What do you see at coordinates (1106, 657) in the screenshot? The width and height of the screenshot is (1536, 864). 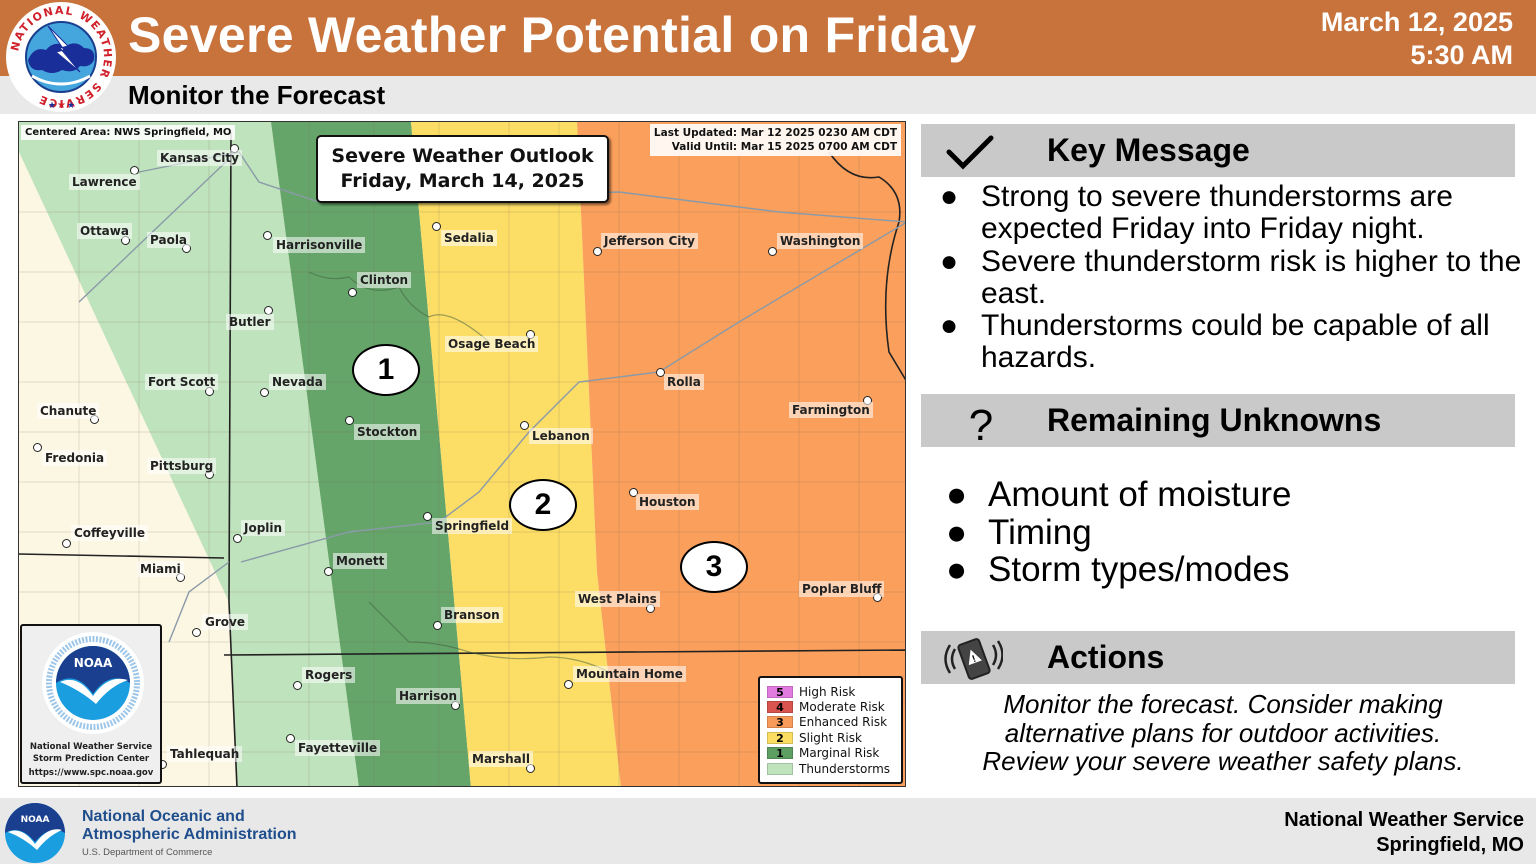 I see `actions-title: Actions` at bounding box center [1106, 657].